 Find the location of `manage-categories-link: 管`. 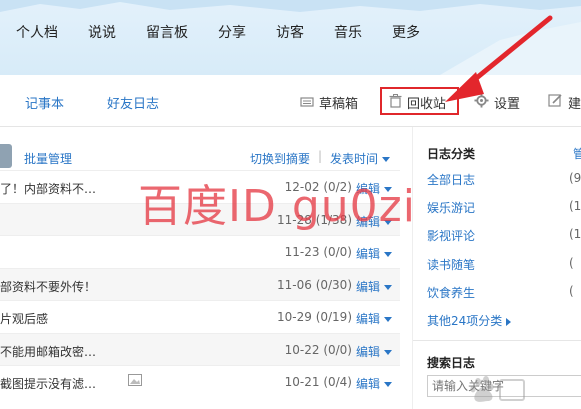

manage-categories-link: 管 is located at coordinates (577, 153).